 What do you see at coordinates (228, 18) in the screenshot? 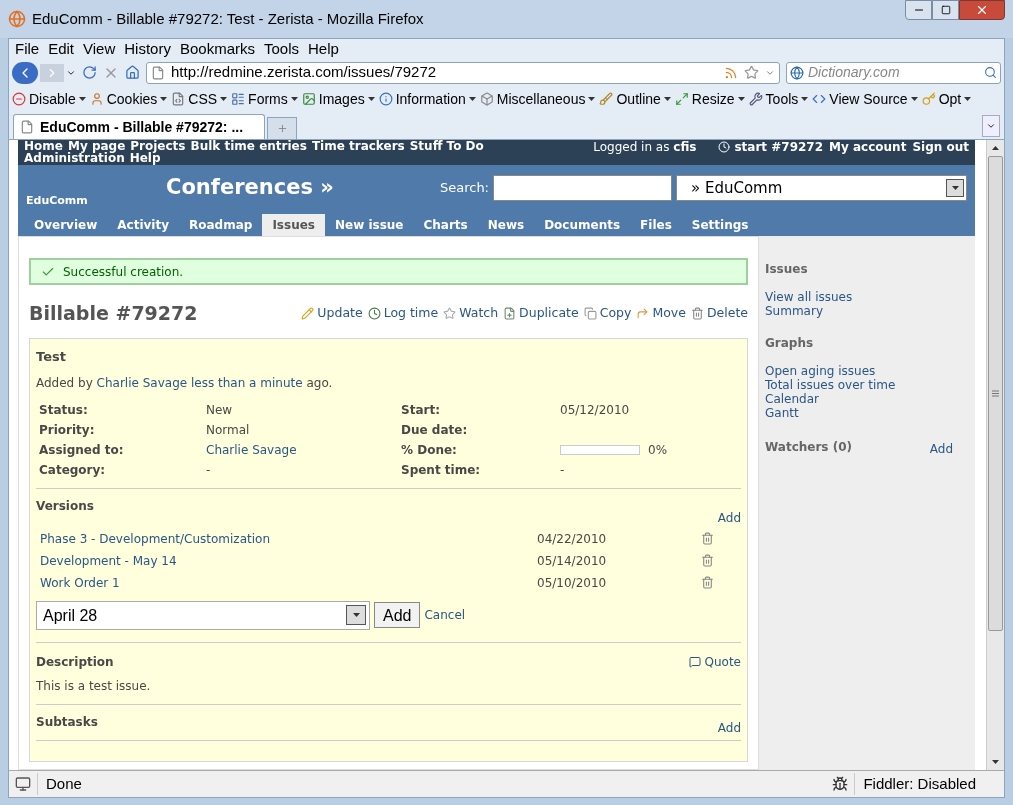
I see `window-title: EduComm - Billable #79272: Test - Zerista - Mozilla Firefox` at bounding box center [228, 18].